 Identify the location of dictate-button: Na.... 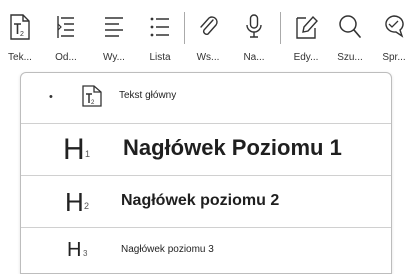
(254, 35).